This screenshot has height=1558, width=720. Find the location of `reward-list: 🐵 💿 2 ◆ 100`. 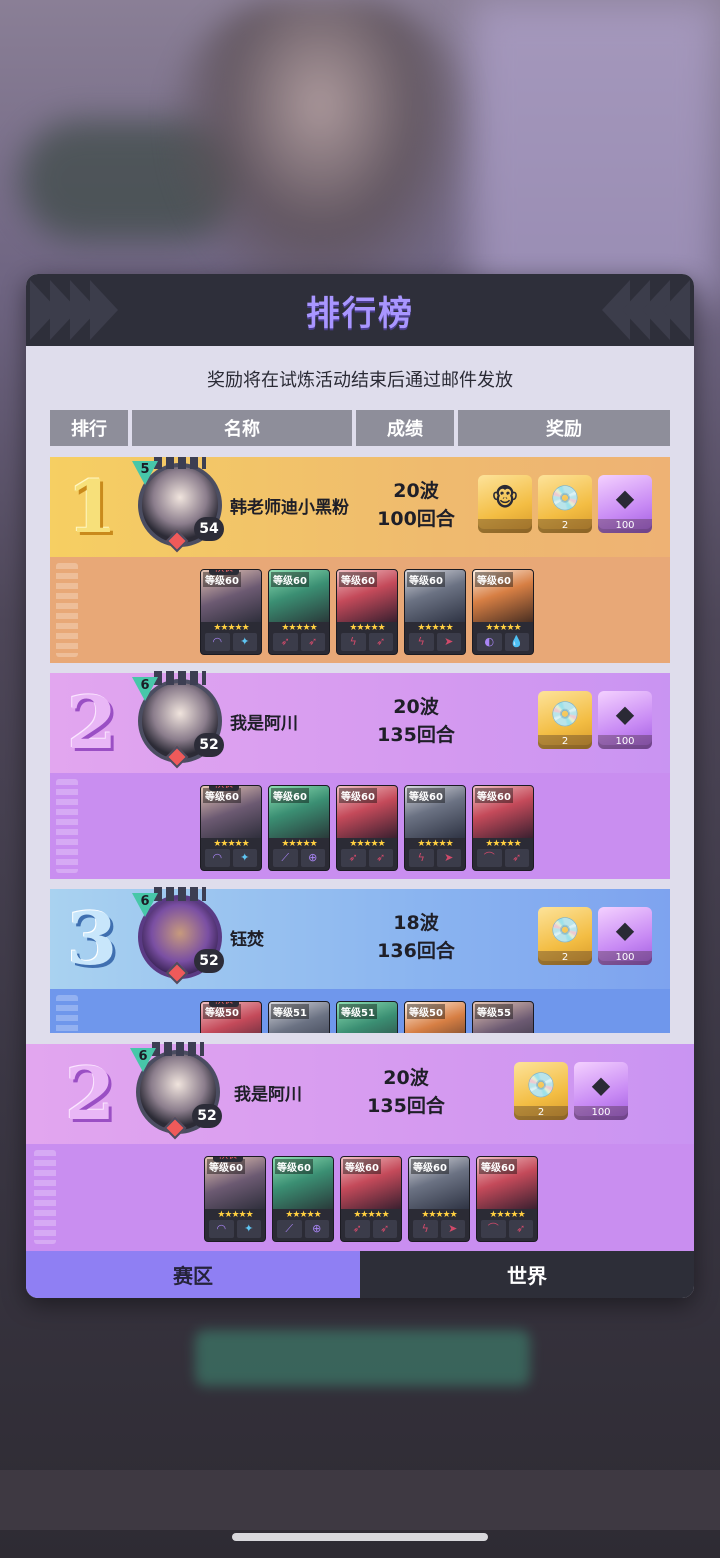

reward-list: 🐵 💿 2 ◆ 100 is located at coordinates (565, 504).